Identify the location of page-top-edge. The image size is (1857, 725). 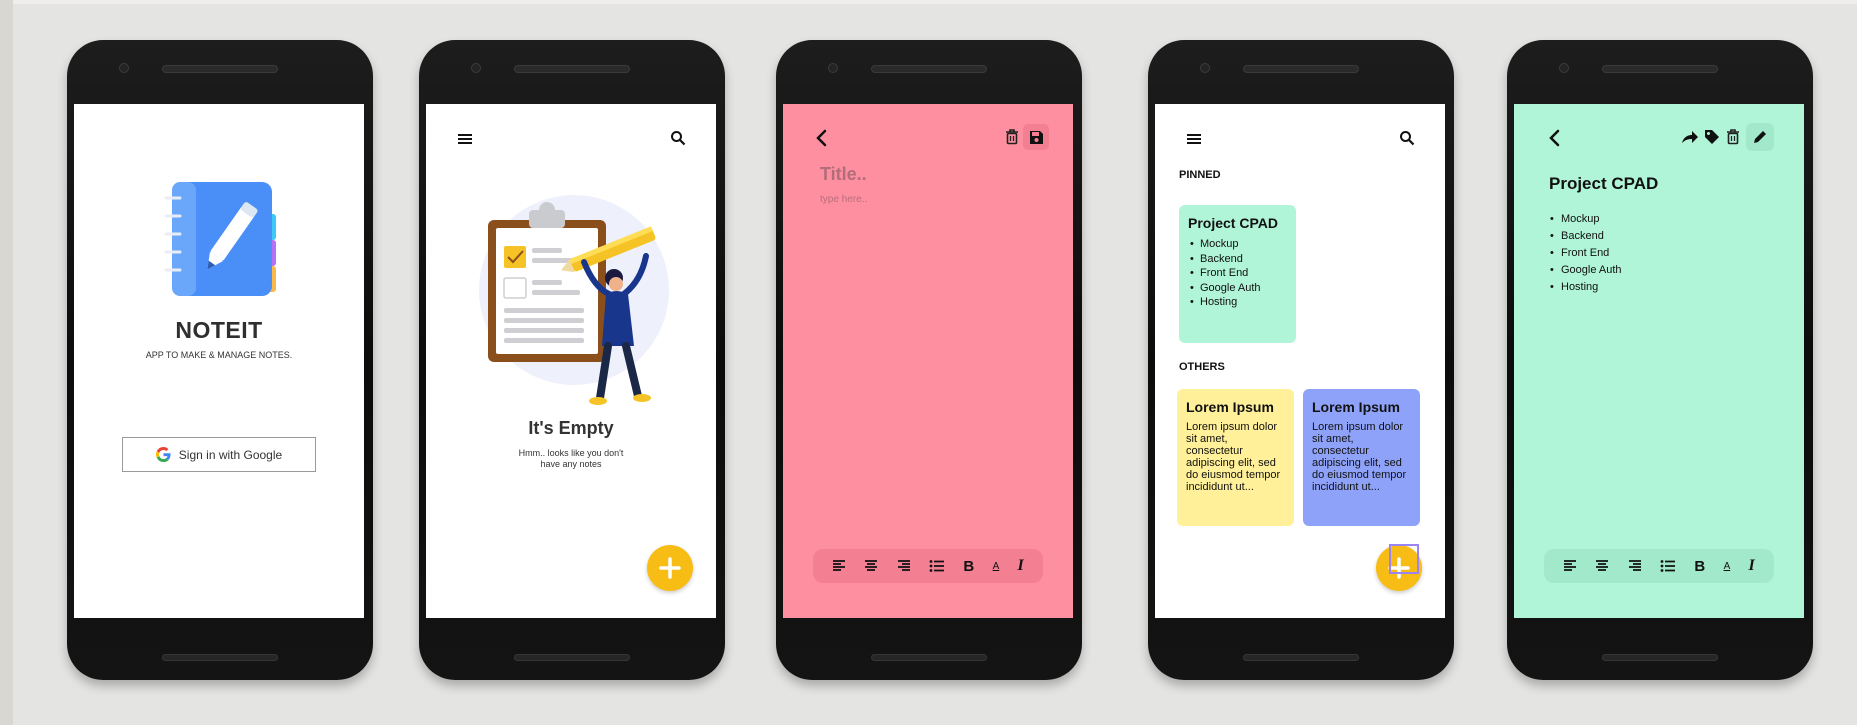
(928, 2).